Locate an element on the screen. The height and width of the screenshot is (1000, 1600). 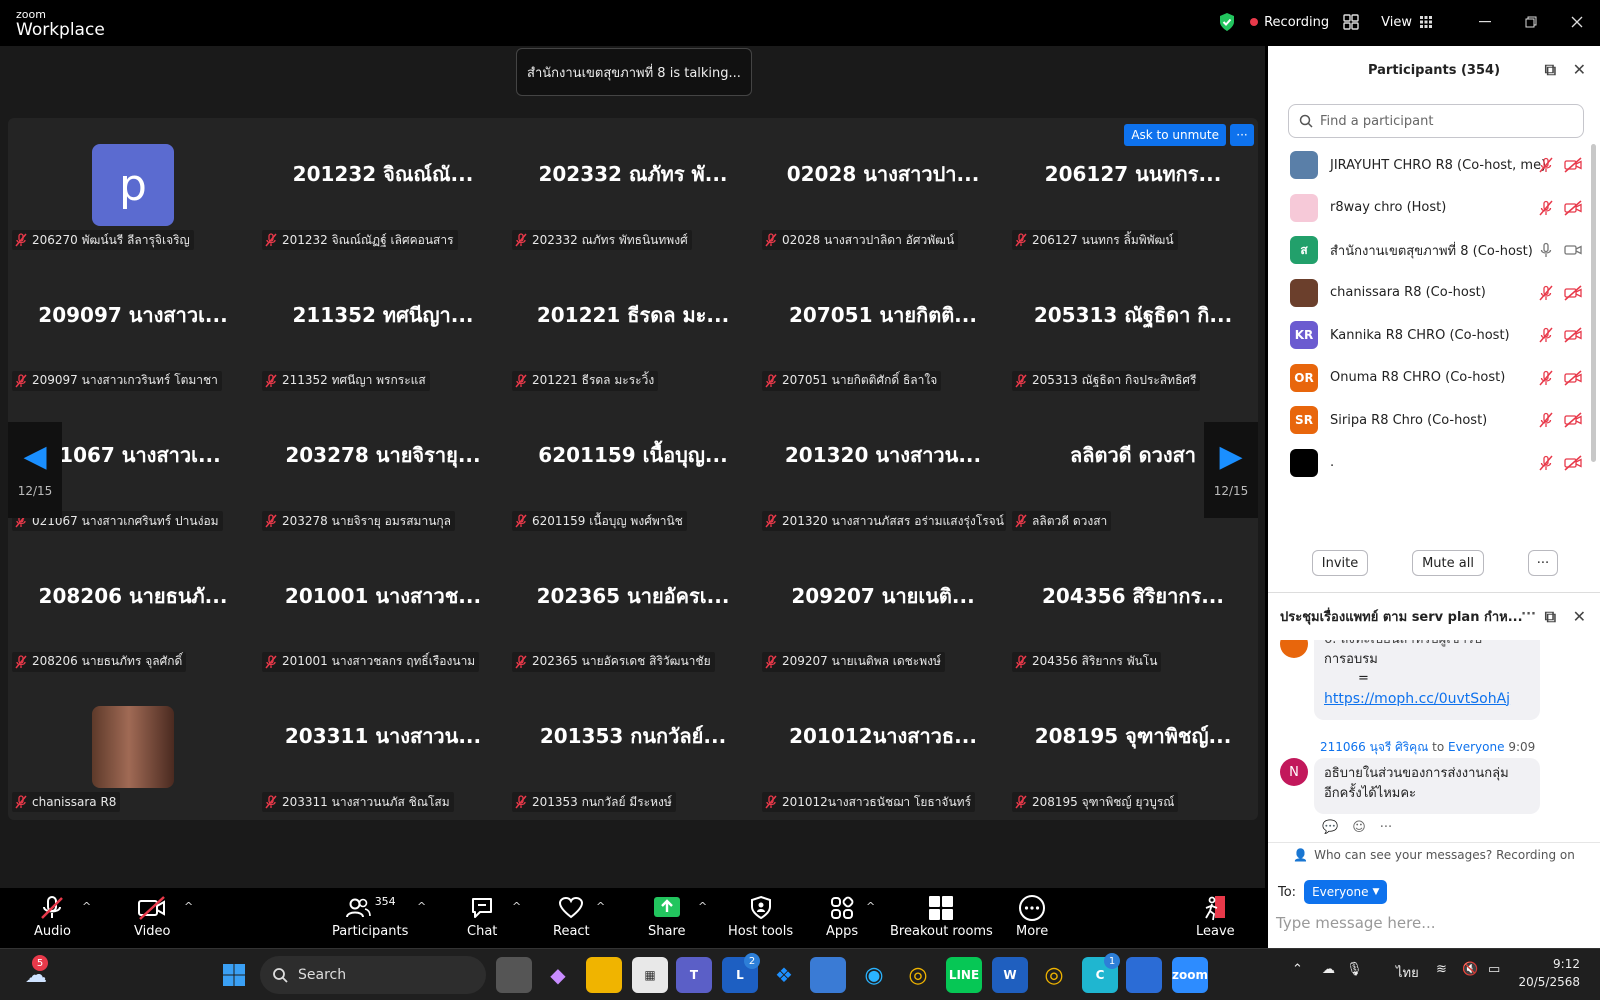
message1-link: https://moph.cc/0uvtSohAj is located at coordinates (1427, 699).